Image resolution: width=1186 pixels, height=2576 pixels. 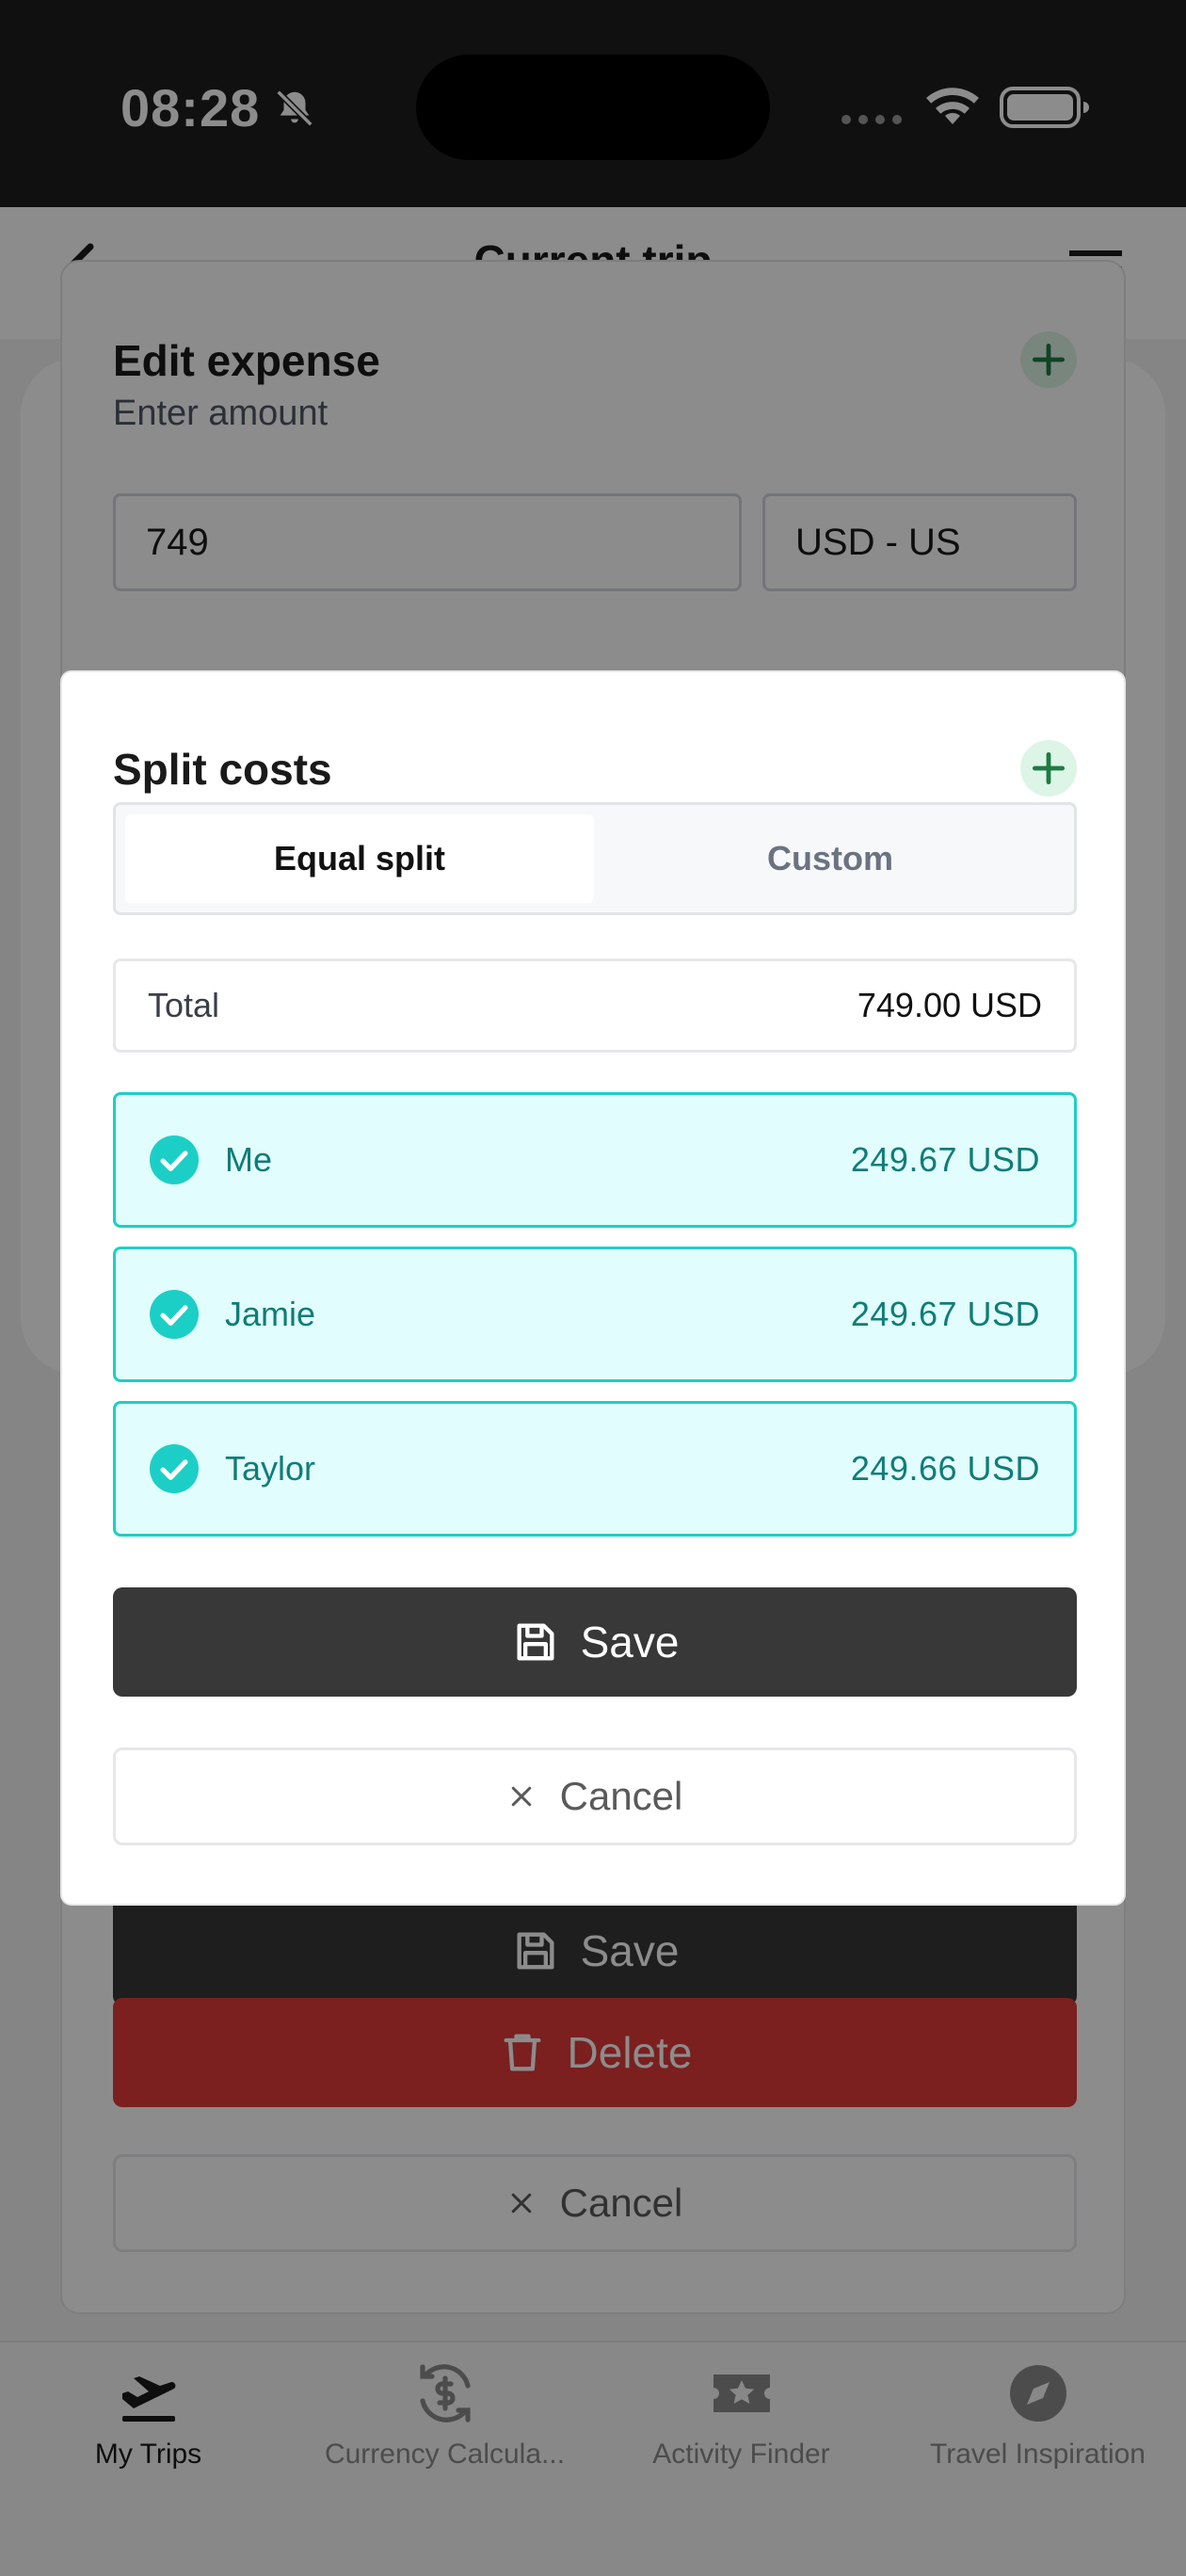 What do you see at coordinates (595, 1160) in the screenshot?
I see `participant-row-me: Me 249.67 USD` at bounding box center [595, 1160].